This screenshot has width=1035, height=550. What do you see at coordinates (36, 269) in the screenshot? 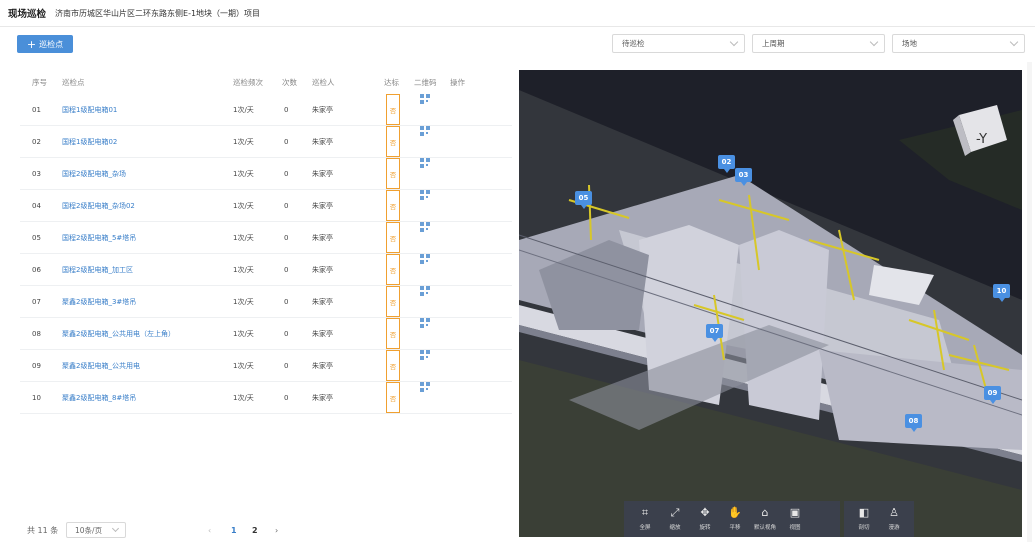
I see `cell-no: 06` at bounding box center [36, 269].